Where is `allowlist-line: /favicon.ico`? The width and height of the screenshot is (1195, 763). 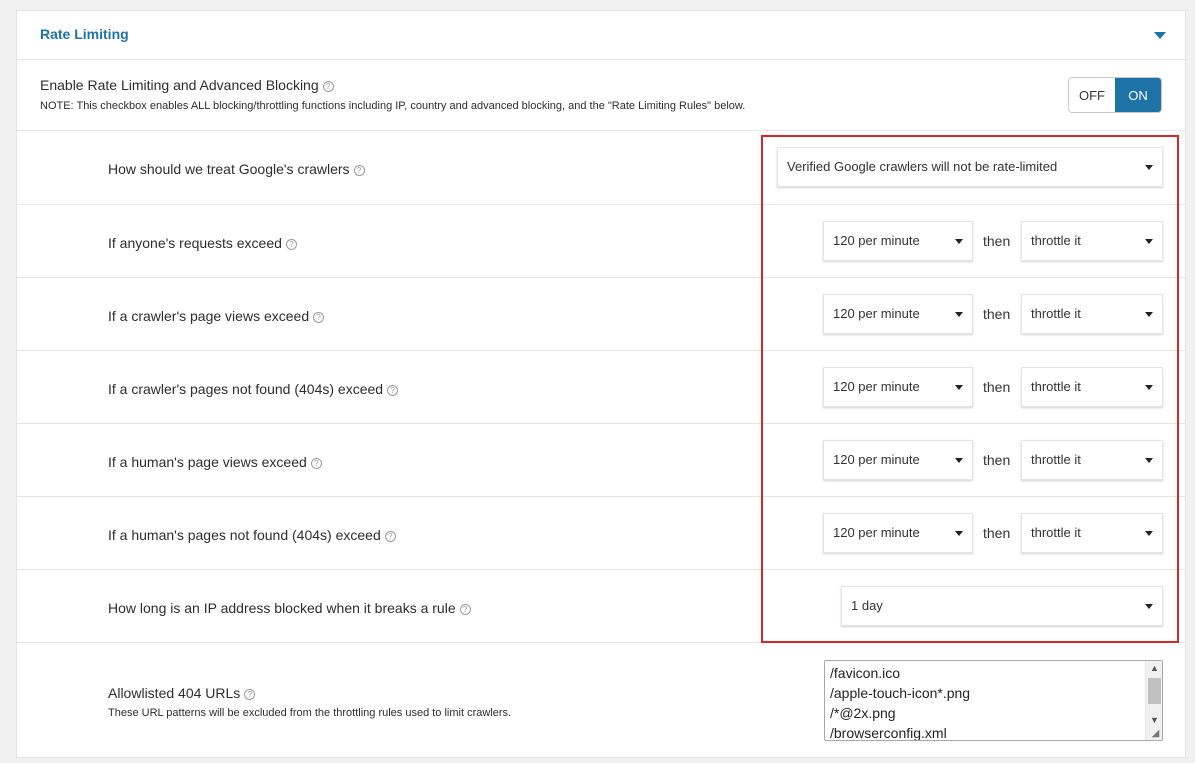 allowlist-line: /favicon.ico is located at coordinates (865, 673).